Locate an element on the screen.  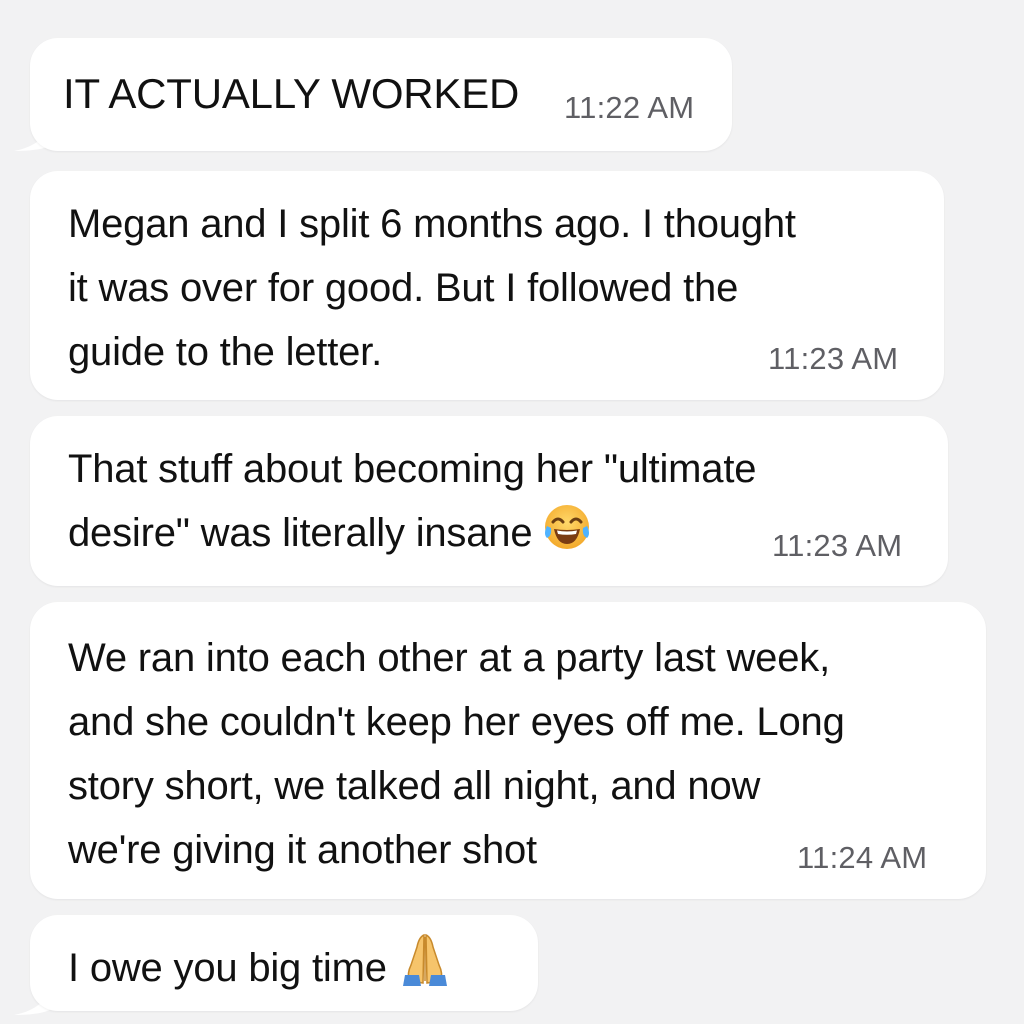
message-text-content: I owe you big time is located at coordinates (227, 968).